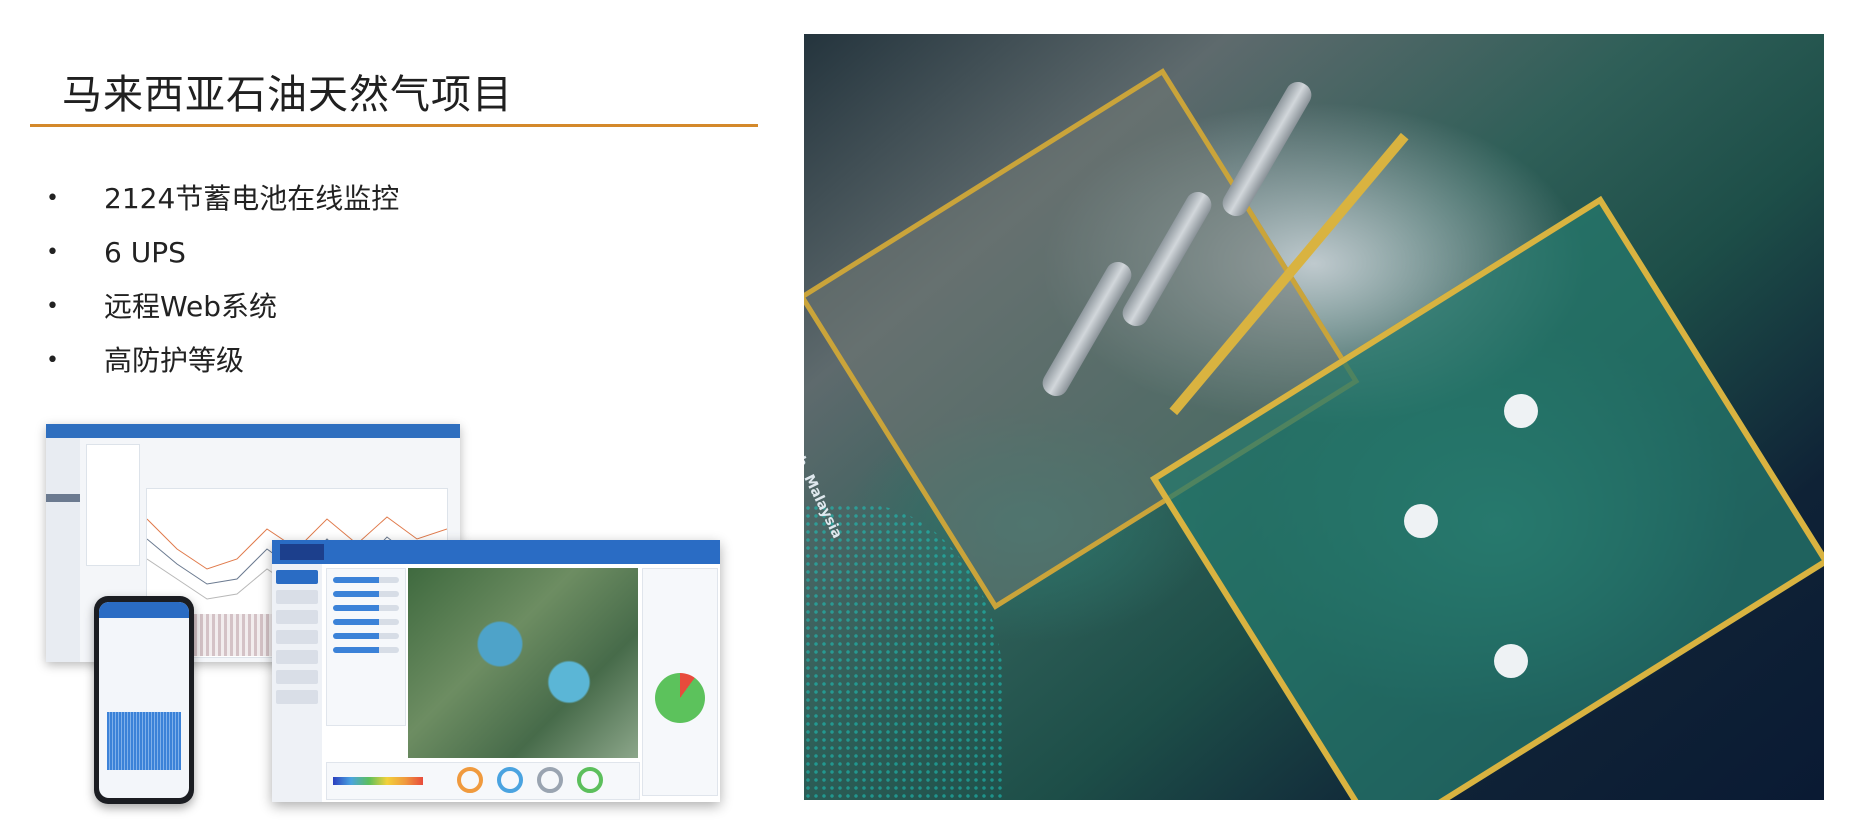  What do you see at coordinates (1267, 149) in the screenshot?
I see `chimney-stack` at bounding box center [1267, 149].